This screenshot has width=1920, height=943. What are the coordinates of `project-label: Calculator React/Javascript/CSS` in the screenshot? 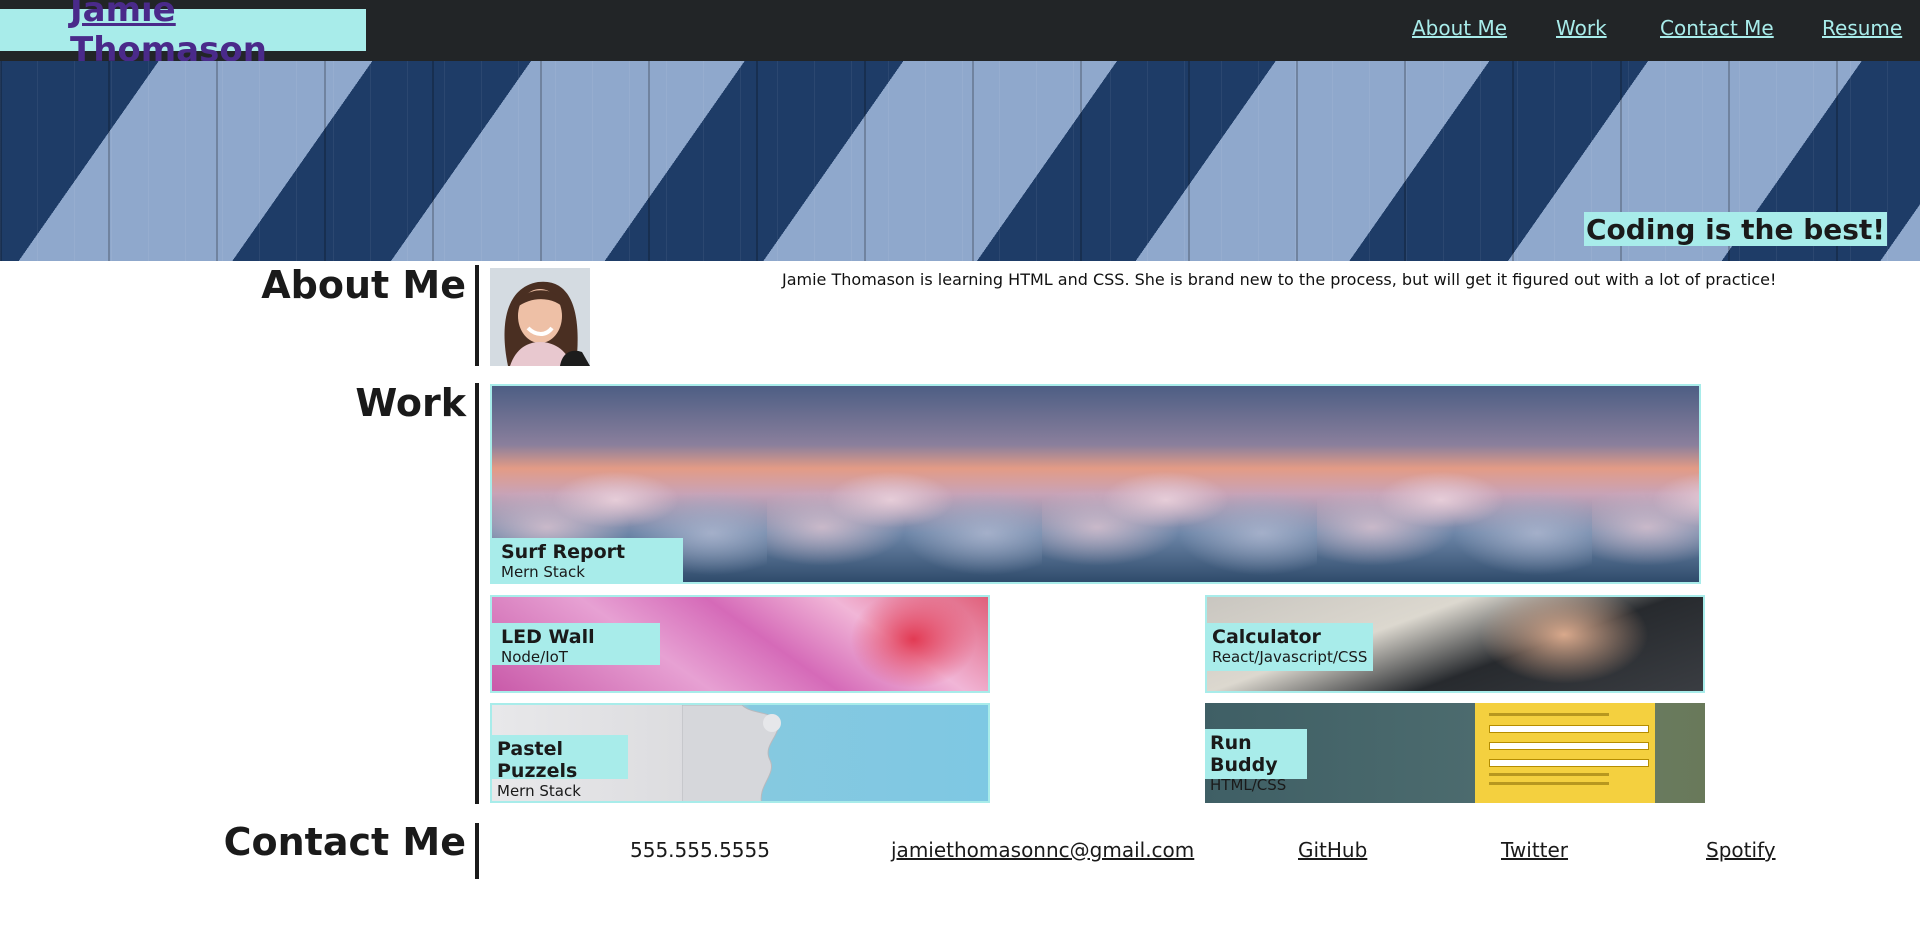 It's located at (1290, 647).